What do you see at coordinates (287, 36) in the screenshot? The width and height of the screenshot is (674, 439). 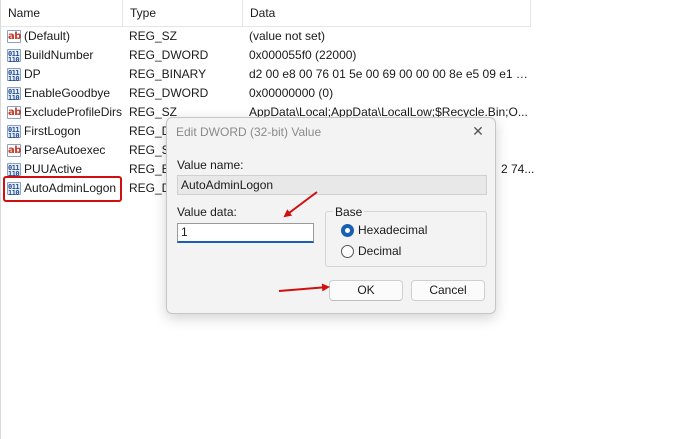 I see `value-data: (value not set)` at bounding box center [287, 36].